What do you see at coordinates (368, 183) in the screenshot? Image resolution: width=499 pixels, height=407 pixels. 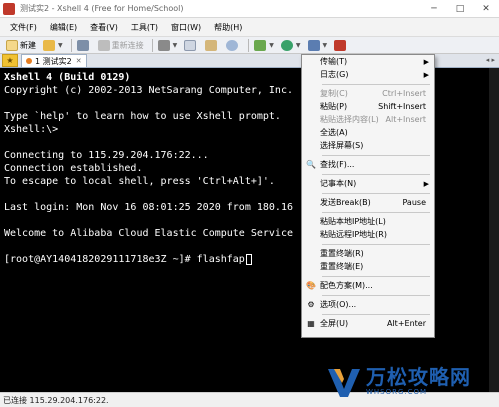 I see `context-menu-item: 记事本(N) ▶` at bounding box center [368, 183].